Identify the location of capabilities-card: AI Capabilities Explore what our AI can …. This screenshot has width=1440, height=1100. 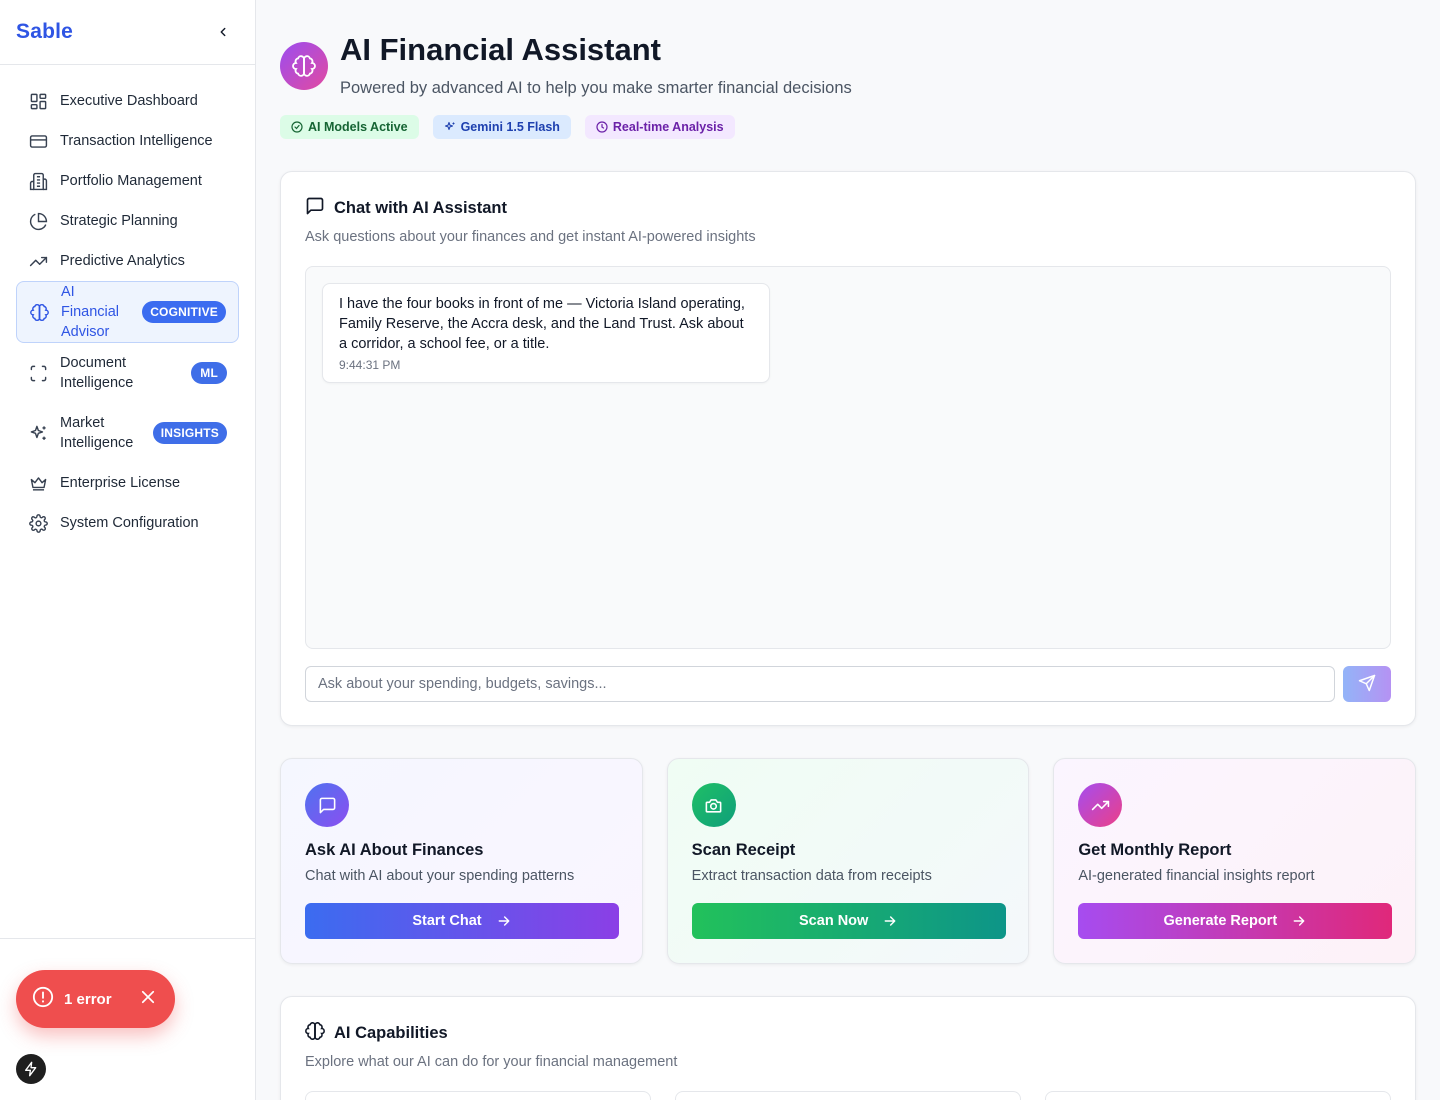
(848, 1048).